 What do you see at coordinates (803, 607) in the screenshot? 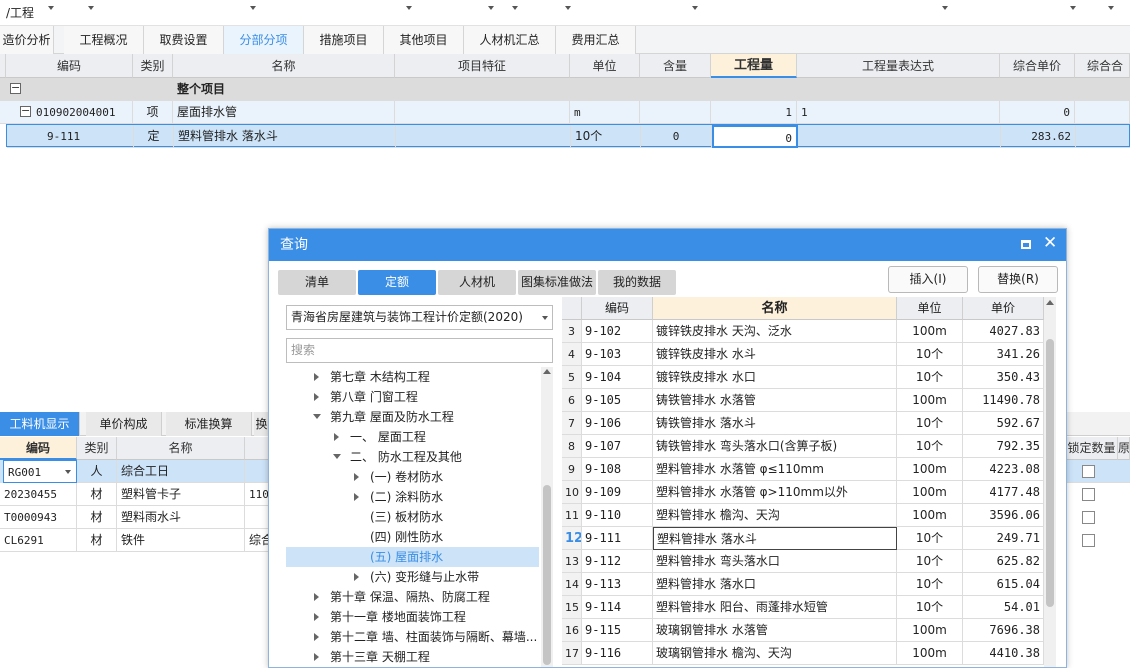
I see `quota-row: 15 9-114 塑料管排水 阳台、雨蓬排水短管 10个 54.01` at bounding box center [803, 607].